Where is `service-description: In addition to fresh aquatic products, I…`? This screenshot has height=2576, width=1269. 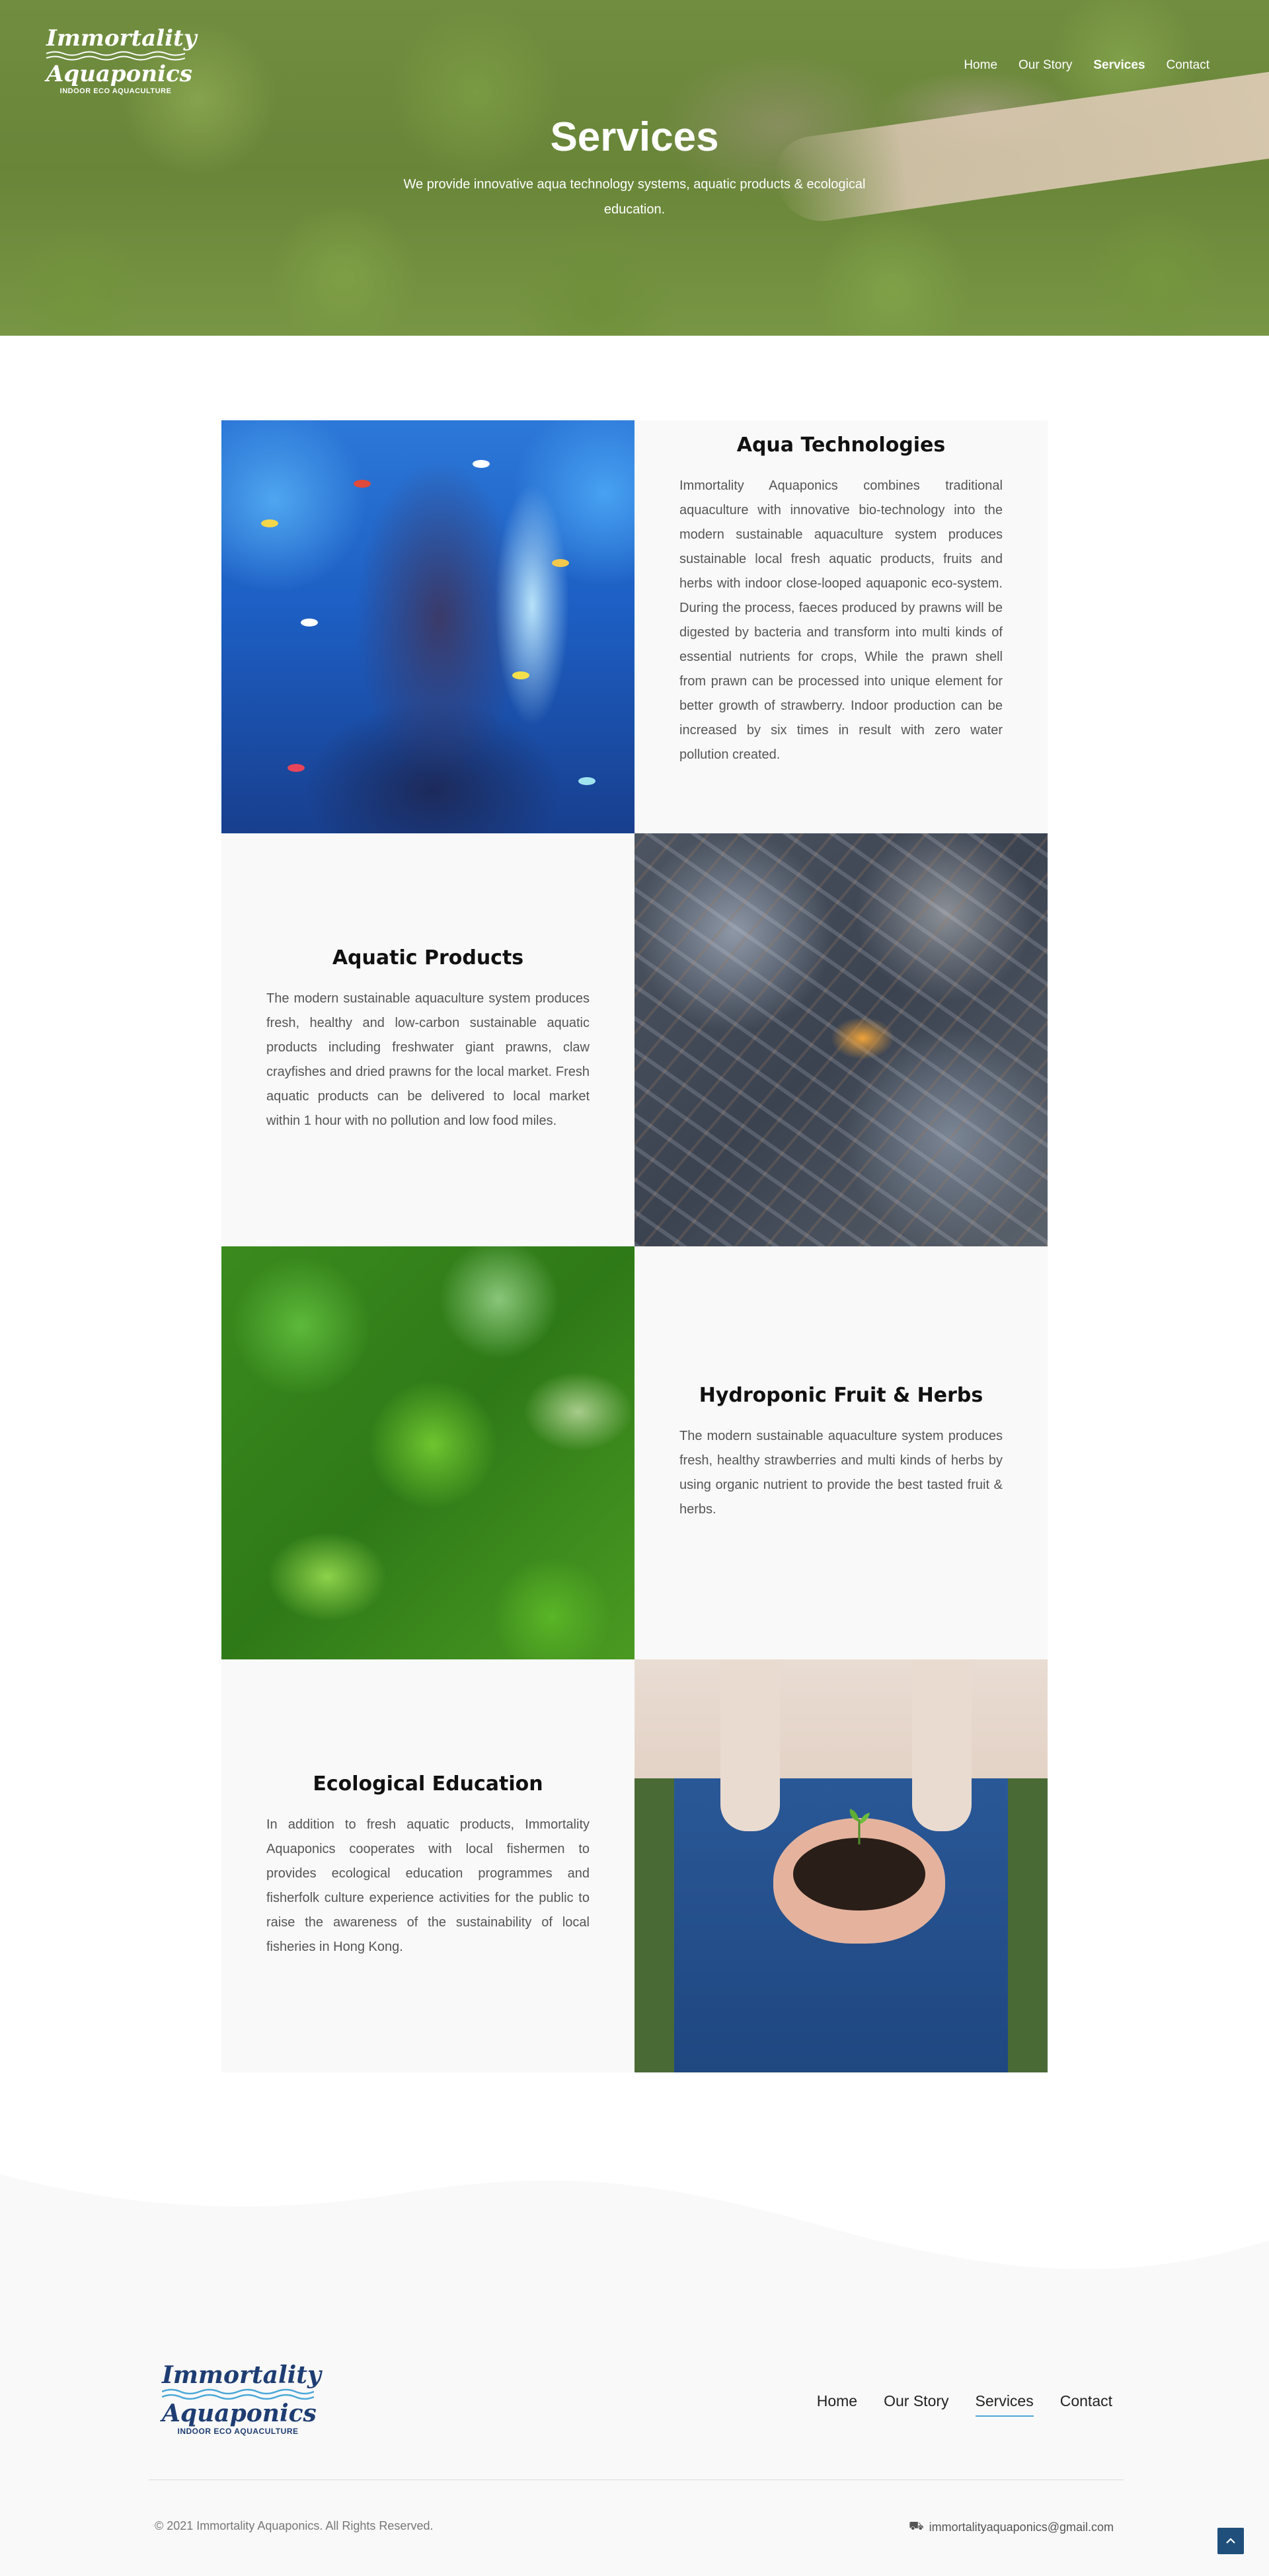 service-description: In addition to fresh aquatic products, I… is located at coordinates (428, 1886).